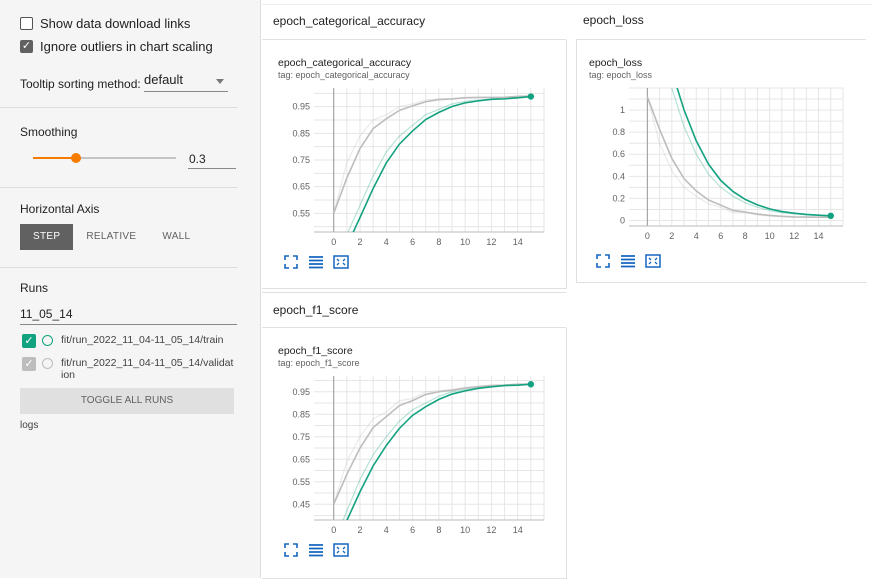 The width and height of the screenshot is (874, 579). I want to click on chart-tag: tag: epoch_f1_score, so click(319, 363).